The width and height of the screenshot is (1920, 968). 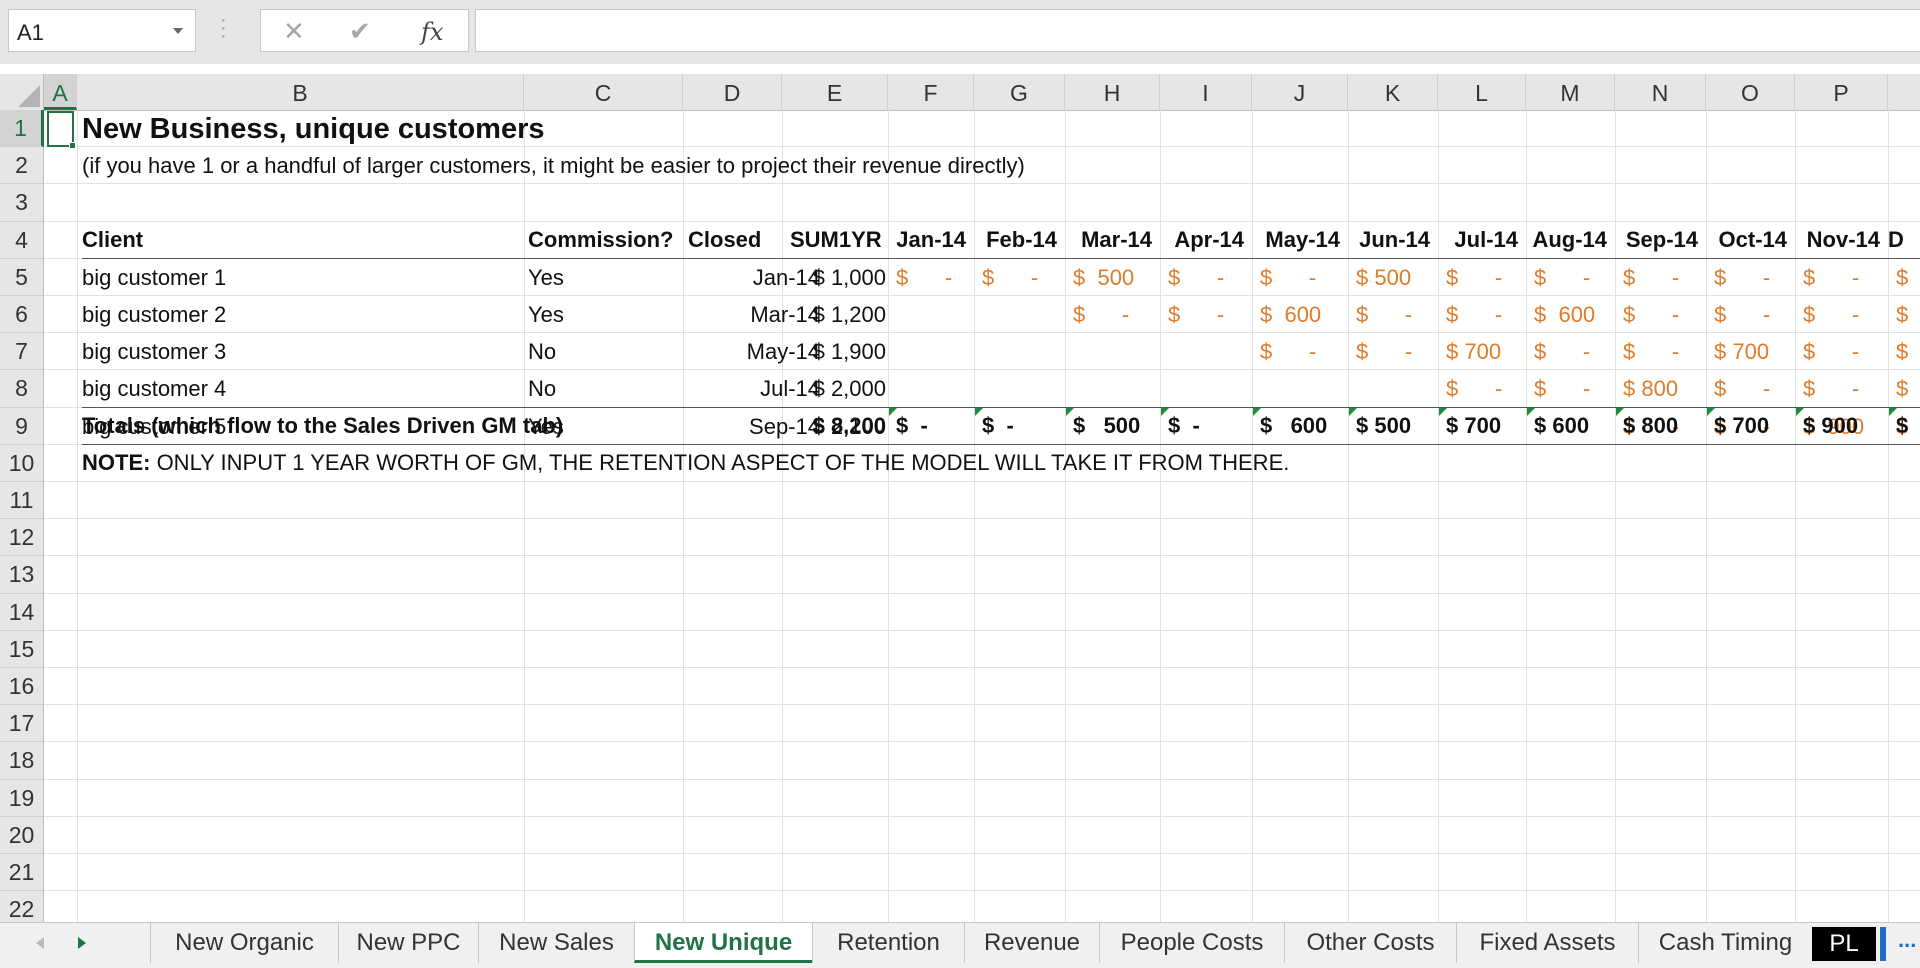 I want to click on sum1yr-value: $ 1,900, so click(x=849, y=351).